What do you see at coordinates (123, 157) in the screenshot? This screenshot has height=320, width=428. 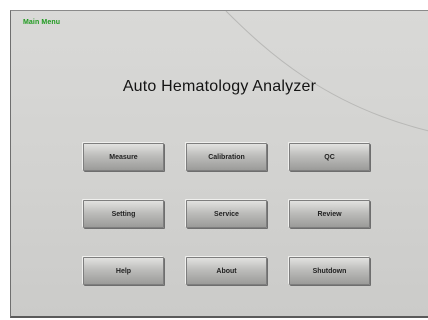 I see `measure-button: Measure` at bounding box center [123, 157].